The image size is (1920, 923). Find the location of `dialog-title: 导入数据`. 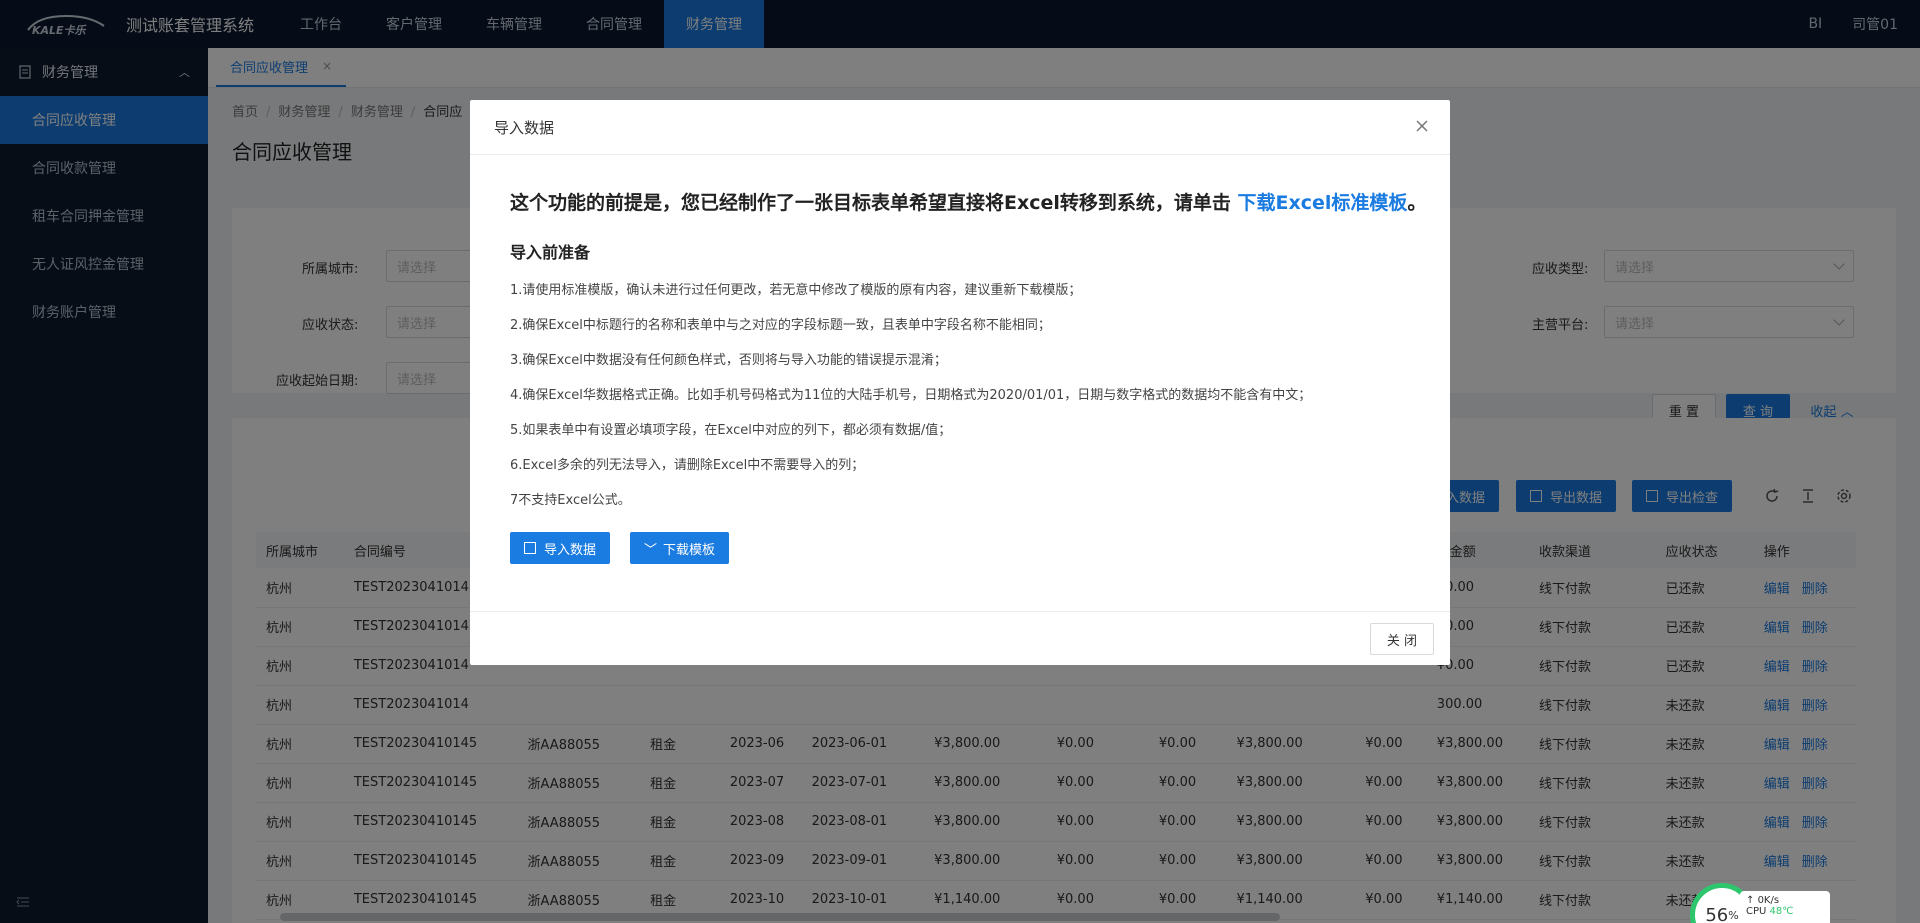

dialog-title: 导入数据 is located at coordinates (960, 127).